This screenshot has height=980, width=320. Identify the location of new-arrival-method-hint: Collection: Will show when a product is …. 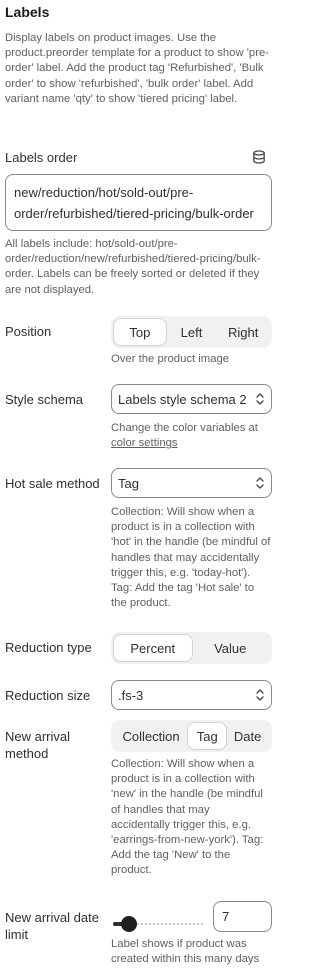
(187, 817).